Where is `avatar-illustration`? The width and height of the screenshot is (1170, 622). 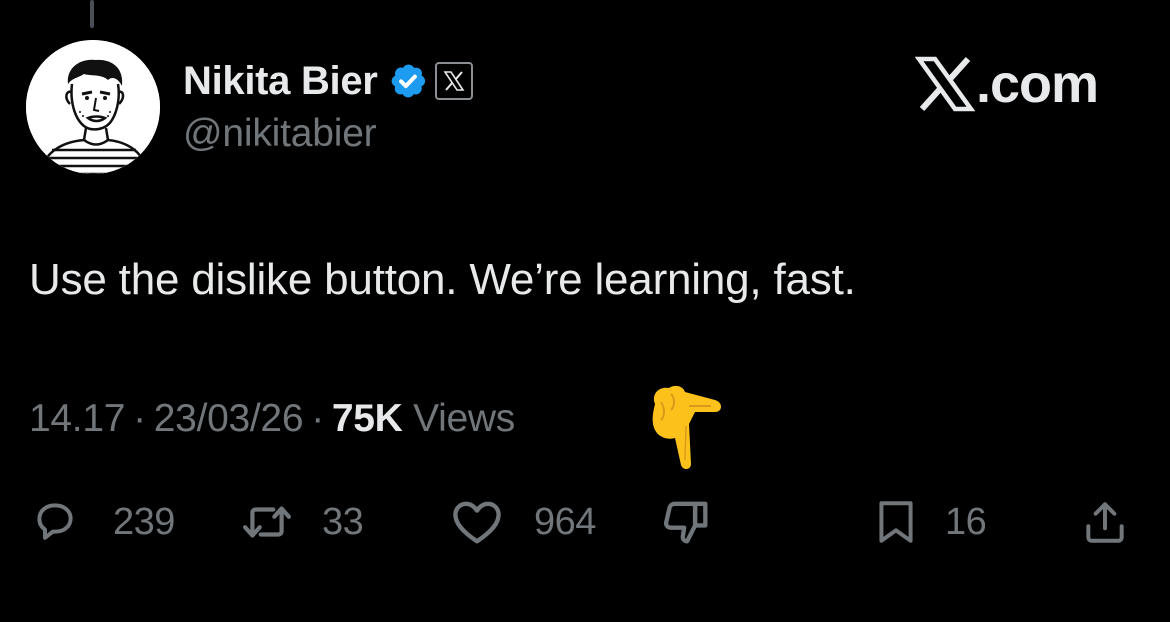 avatar-illustration is located at coordinates (93, 107).